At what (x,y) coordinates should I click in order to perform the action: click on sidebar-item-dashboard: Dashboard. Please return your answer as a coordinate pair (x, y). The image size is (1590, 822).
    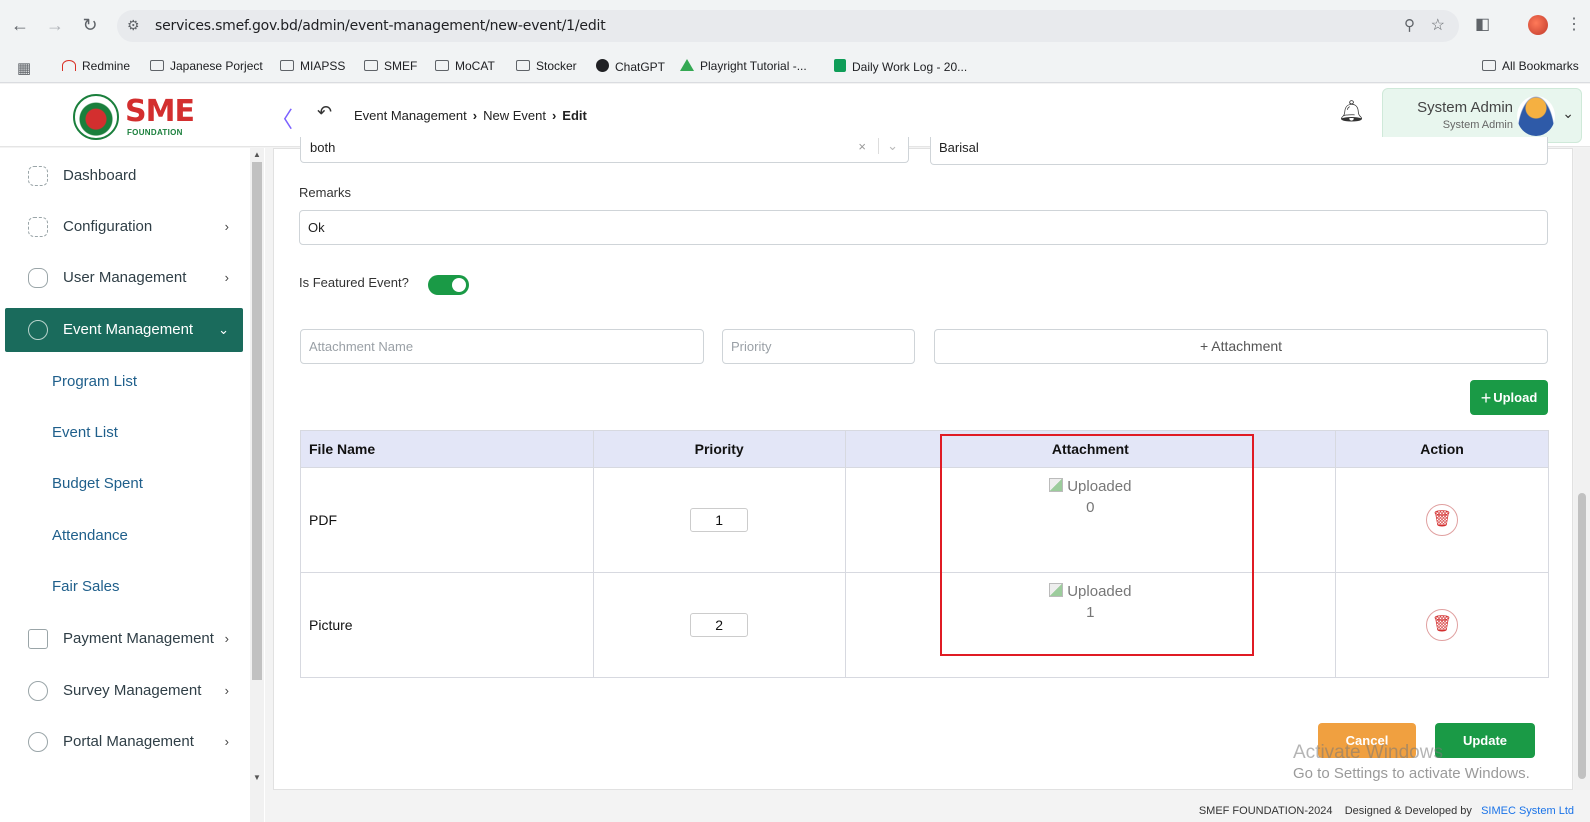
    Looking at the image, I should click on (124, 176).